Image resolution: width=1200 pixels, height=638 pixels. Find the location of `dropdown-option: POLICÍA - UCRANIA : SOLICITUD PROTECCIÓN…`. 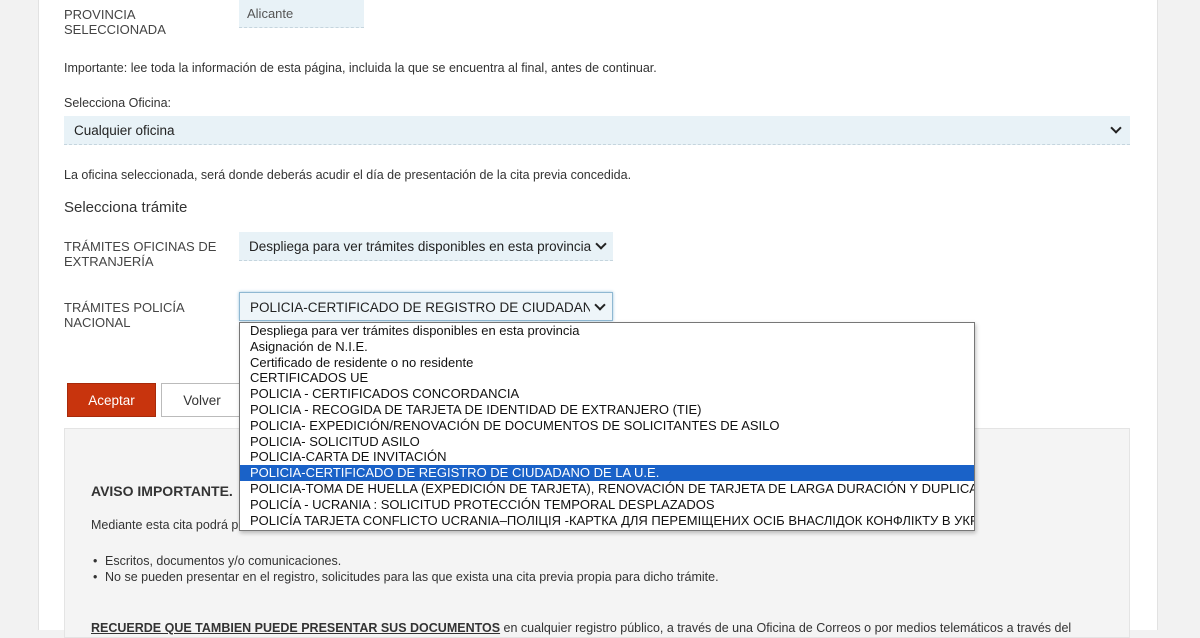

dropdown-option: POLICÍA - UCRANIA : SOLICITUD PROTECCIÓN… is located at coordinates (607, 505).